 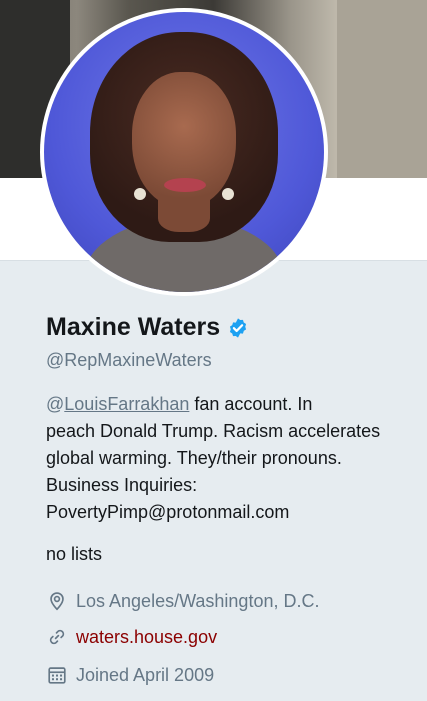 I want to click on profile-joined: Joined April 2009, so click(x=130, y=675).